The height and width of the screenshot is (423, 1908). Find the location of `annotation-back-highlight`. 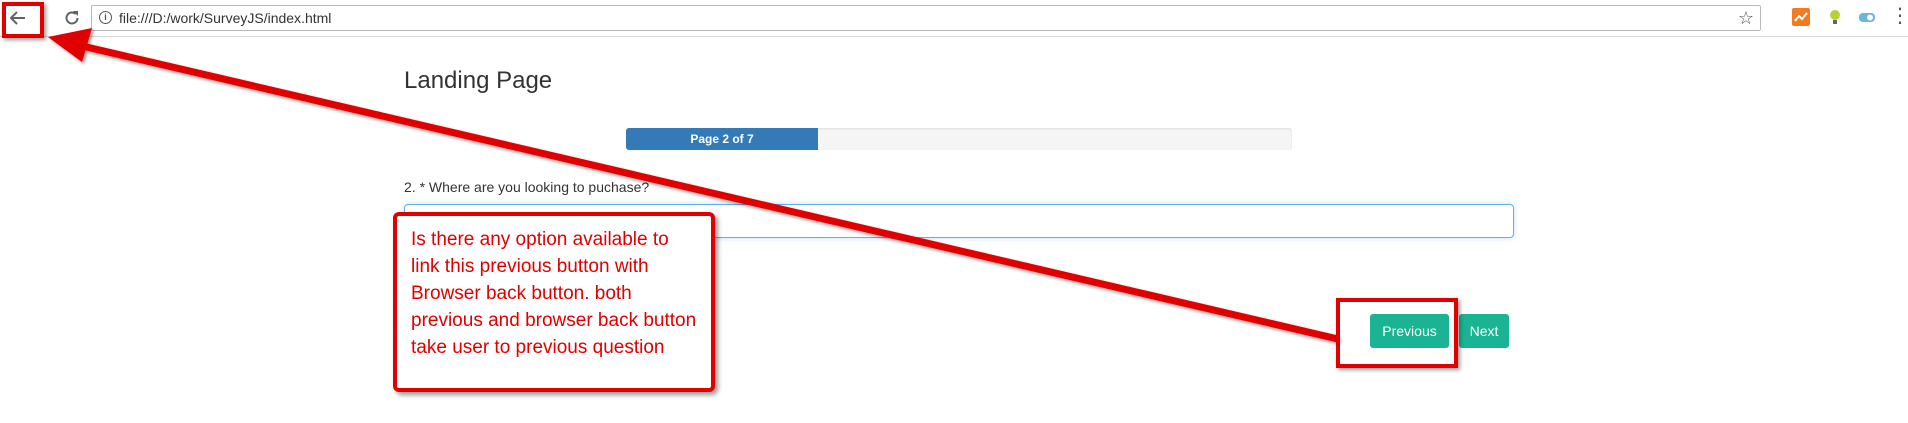

annotation-back-highlight is located at coordinates (23, 20).